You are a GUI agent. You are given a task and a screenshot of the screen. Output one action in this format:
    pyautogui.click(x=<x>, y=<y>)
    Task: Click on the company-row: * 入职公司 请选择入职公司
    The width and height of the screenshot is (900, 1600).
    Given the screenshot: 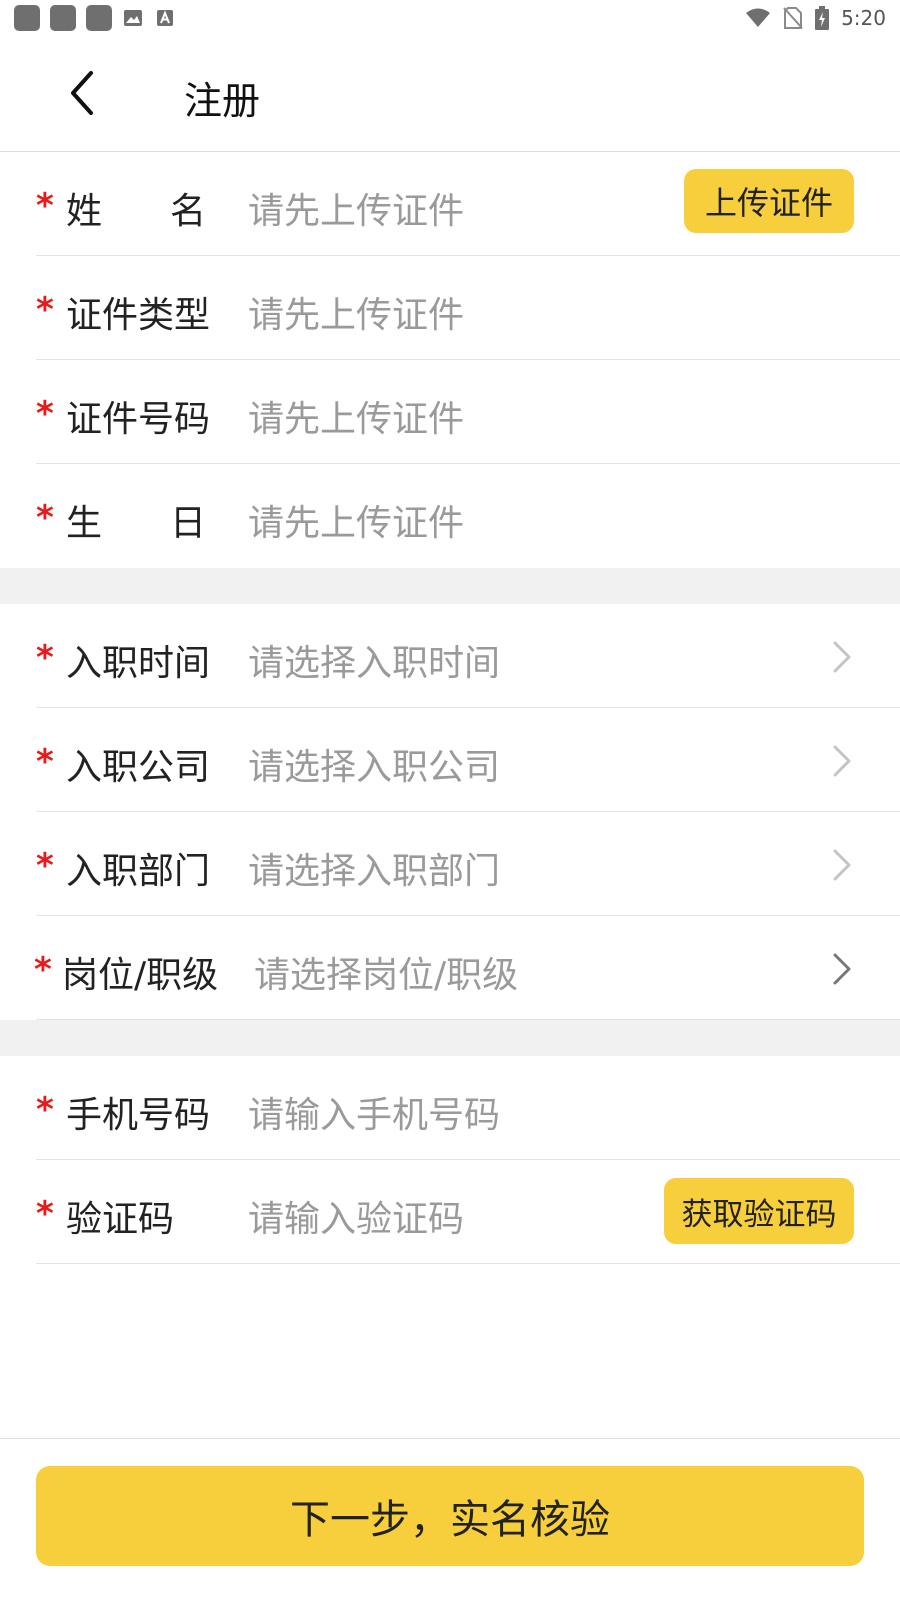 What is the action you would take?
    pyautogui.click(x=468, y=760)
    